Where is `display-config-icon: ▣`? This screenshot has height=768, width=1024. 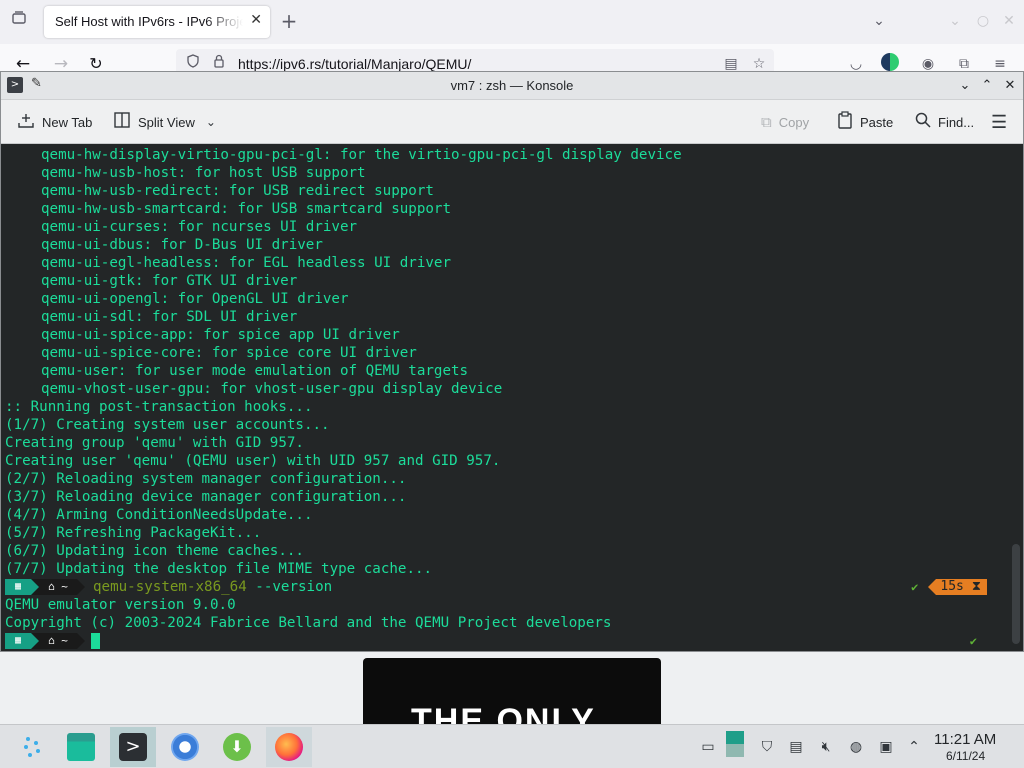 display-config-icon: ▣ is located at coordinates (886, 747).